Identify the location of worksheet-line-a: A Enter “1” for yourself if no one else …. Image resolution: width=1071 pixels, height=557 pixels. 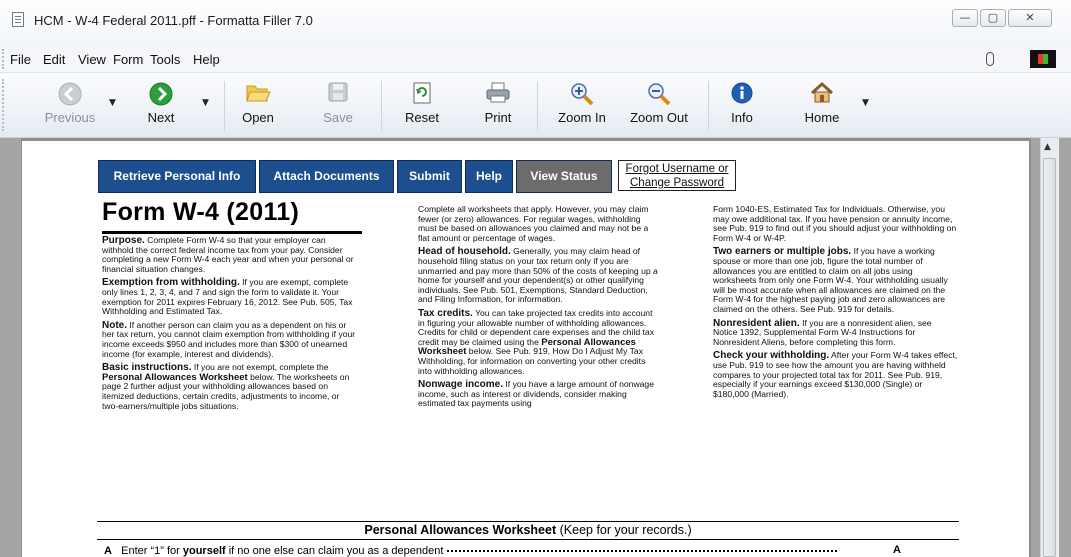
(471, 551).